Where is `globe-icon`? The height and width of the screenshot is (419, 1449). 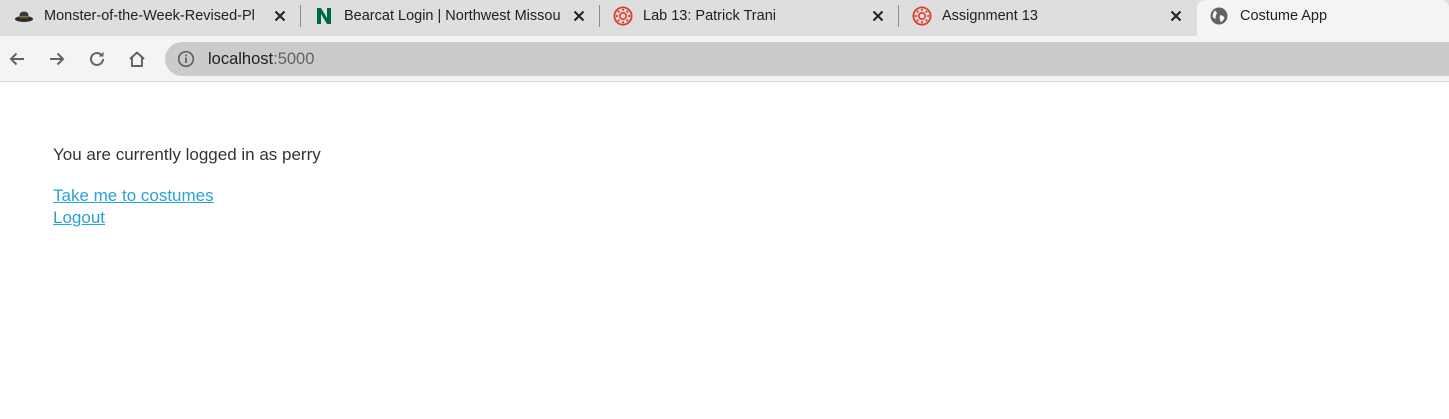 globe-icon is located at coordinates (1219, 16).